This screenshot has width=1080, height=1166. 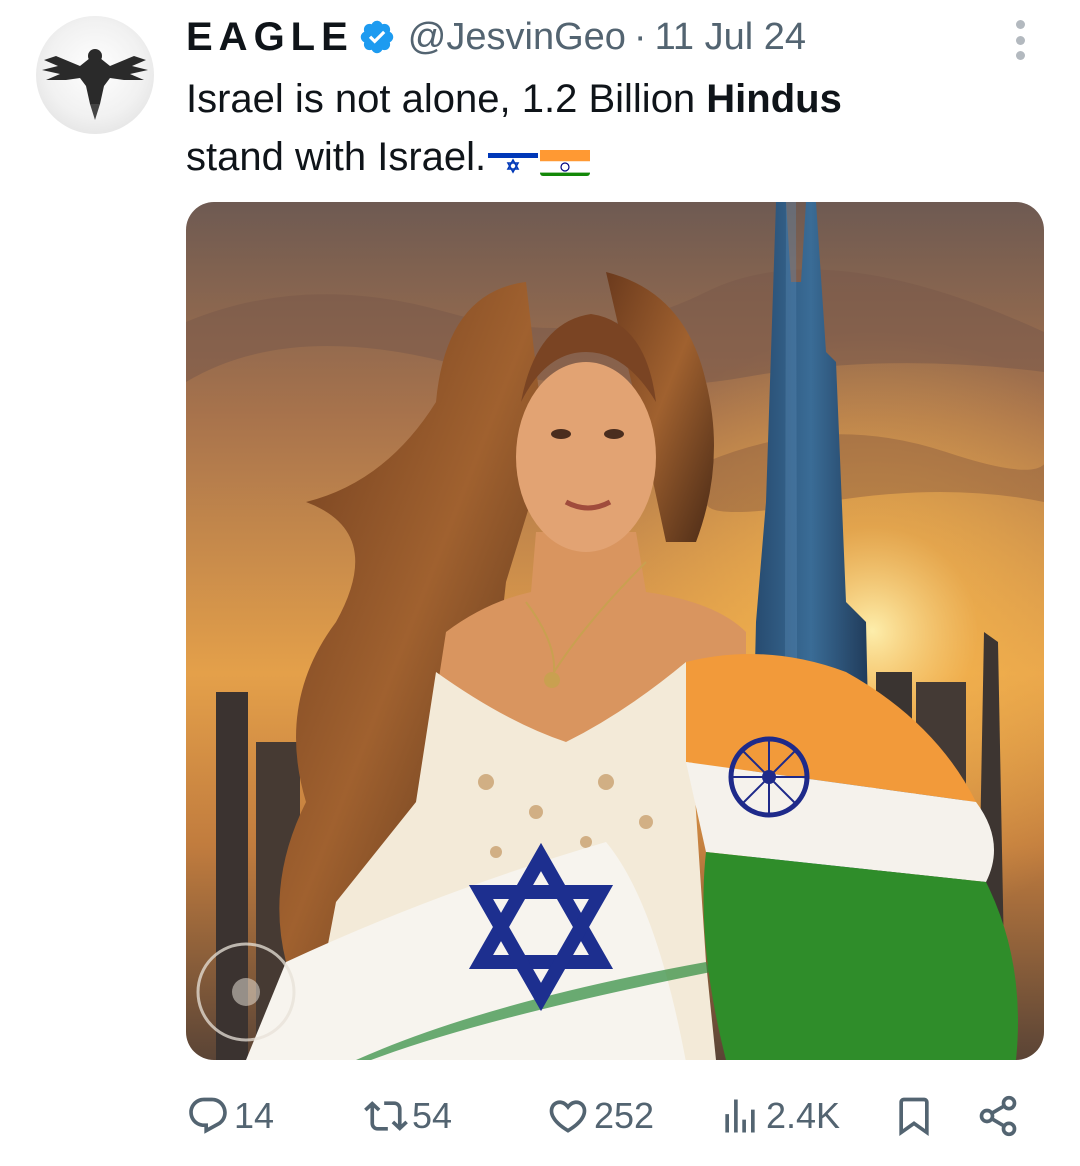 I want to click on heart-icon, so click(x=568, y=1116).